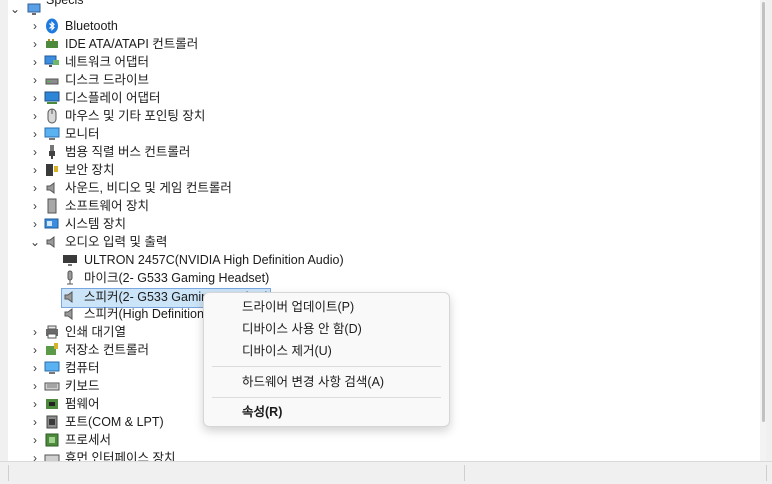 Image resolution: width=772 pixels, height=484 pixels. What do you see at coordinates (95, 224) in the screenshot?
I see `tree-item-label: 시스템 장치` at bounding box center [95, 224].